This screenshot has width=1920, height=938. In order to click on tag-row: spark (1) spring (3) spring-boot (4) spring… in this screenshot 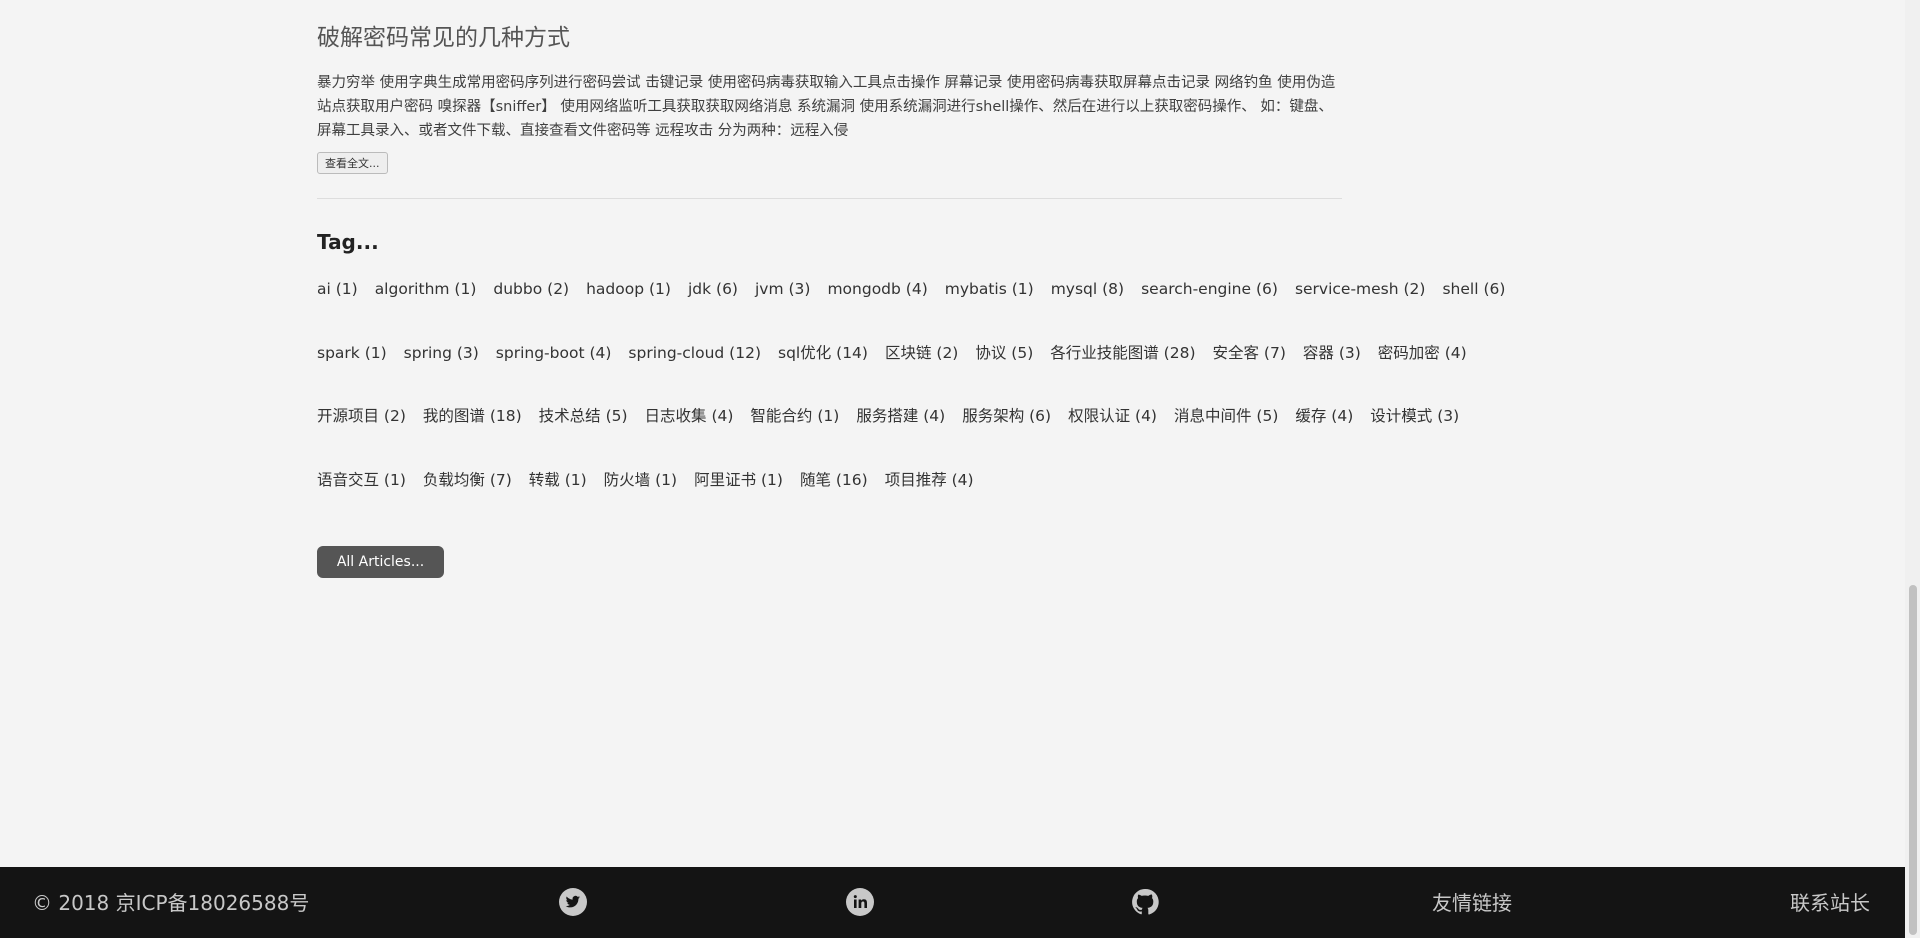, I will do `click(977, 374)`.